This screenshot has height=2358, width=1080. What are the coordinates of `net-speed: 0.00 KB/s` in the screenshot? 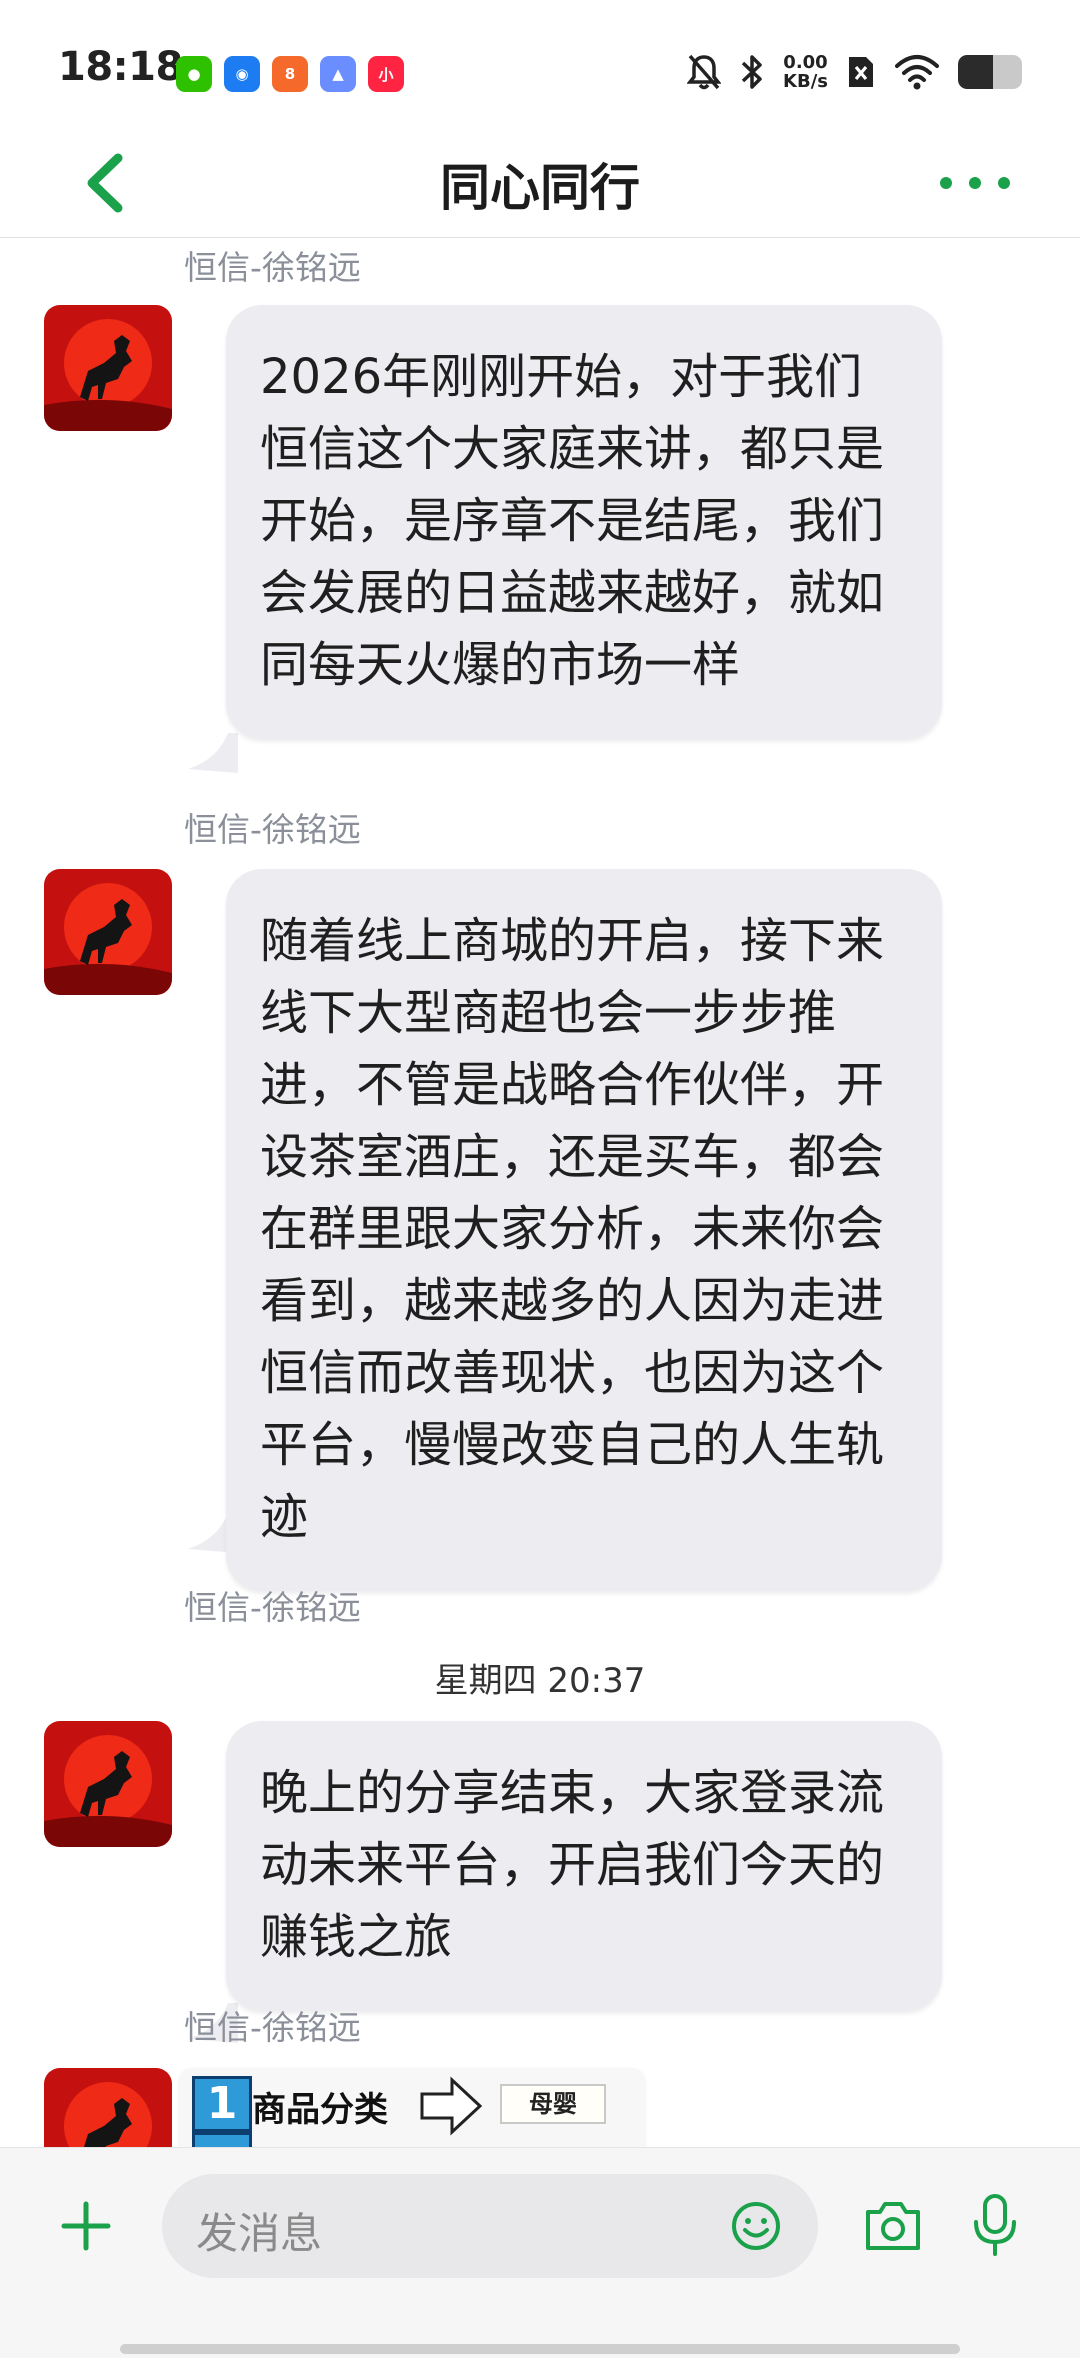 It's located at (805, 72).